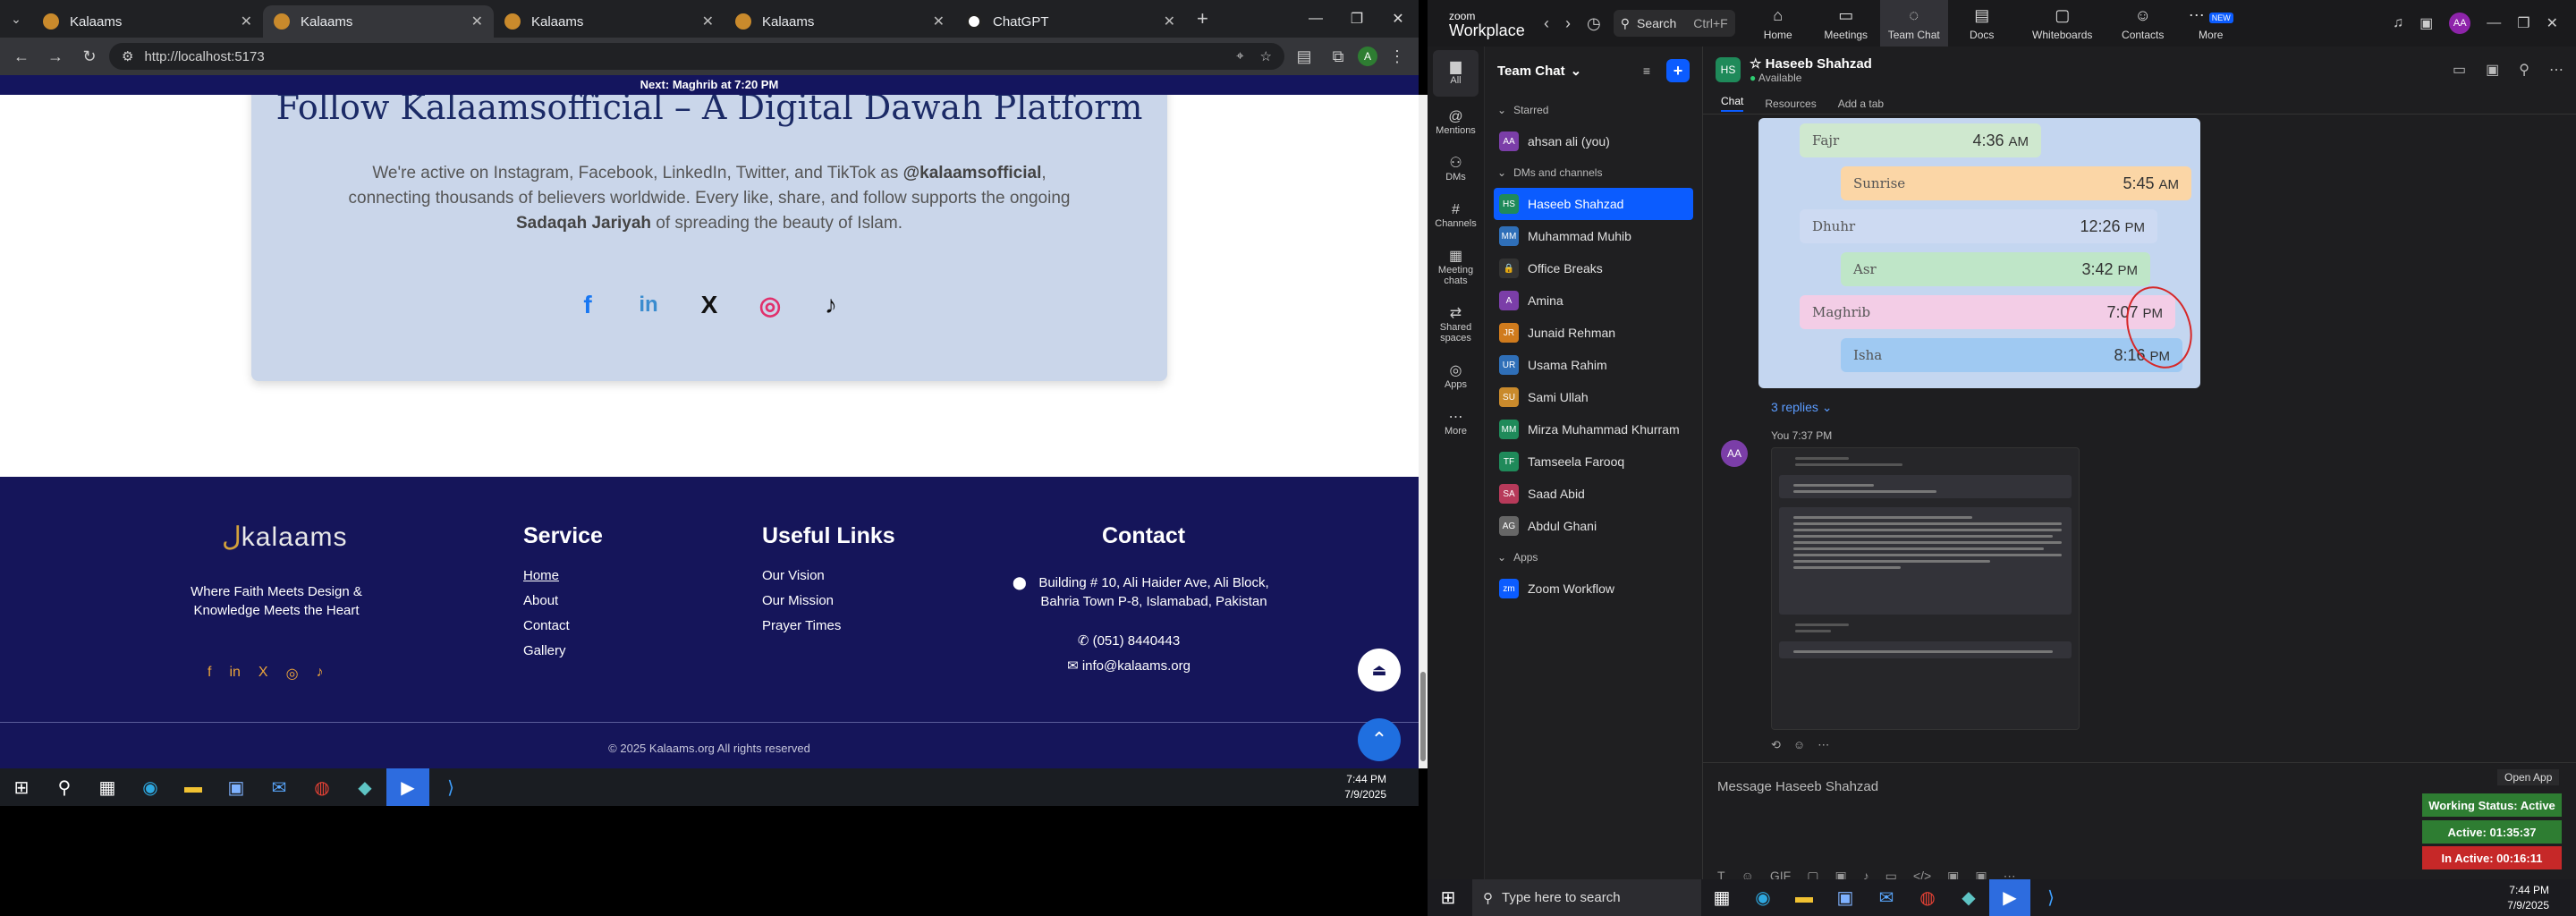 The image size is (2576, 916). What do you see at coordinates (1137, 641) in the screenshot?
I see `contact-phone: (051) 8440443` at bounding box center [1137, 641].